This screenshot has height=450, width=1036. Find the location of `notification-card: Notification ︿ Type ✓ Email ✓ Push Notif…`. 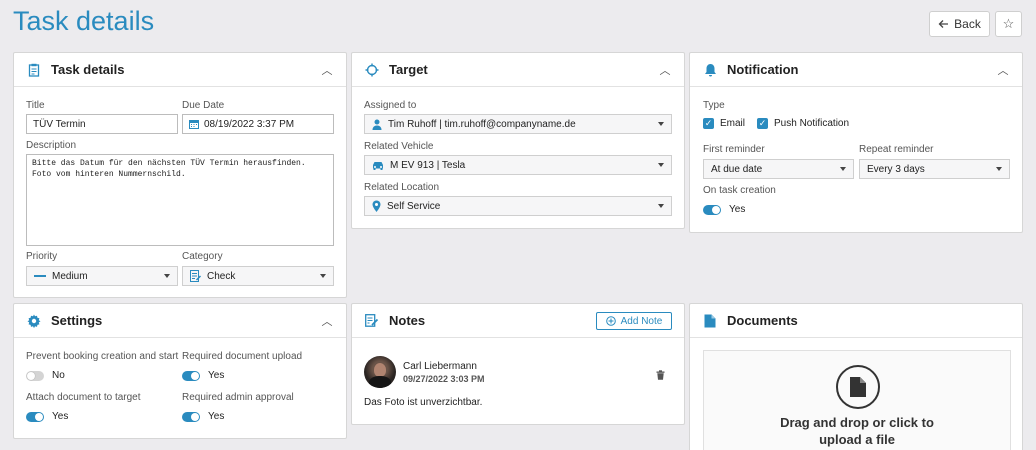

notification-card: Notification ︿ Type ✓ Email ✓ Push Notif… is located at coordinates (856, 142).